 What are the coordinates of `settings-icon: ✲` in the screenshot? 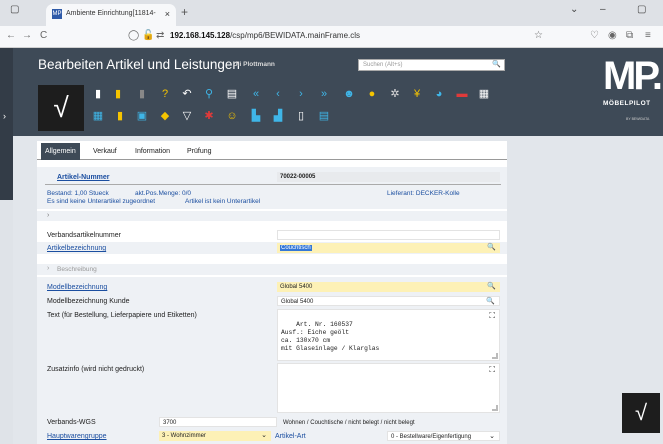 It's located at (395, 94).